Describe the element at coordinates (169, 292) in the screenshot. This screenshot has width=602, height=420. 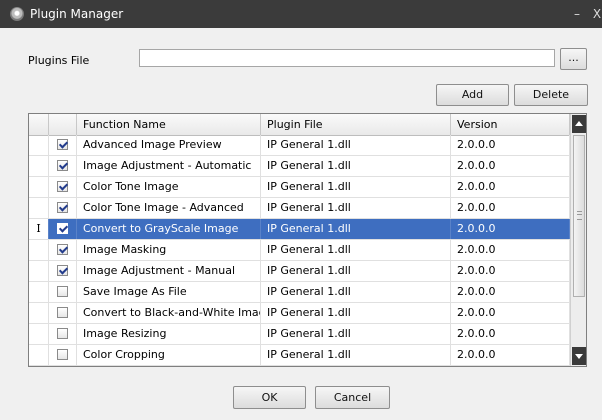
I see `function-name-cell: Save Image As File` at that location.